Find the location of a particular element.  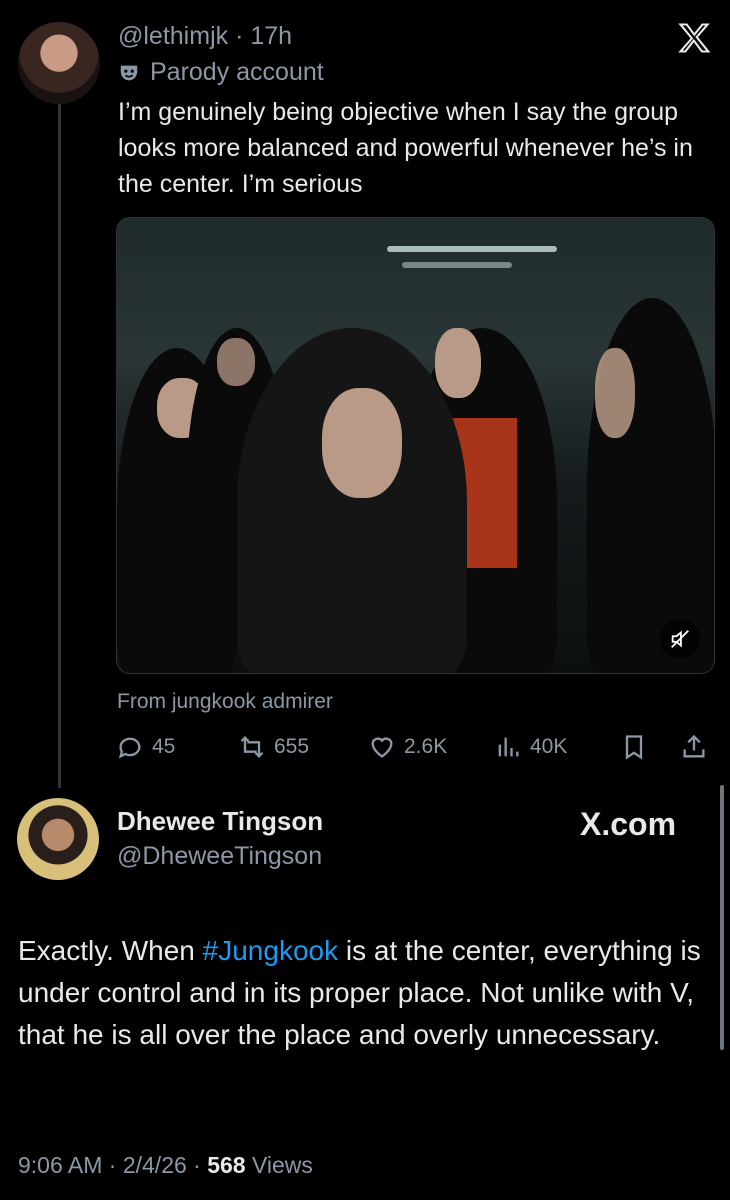

heart-icon is located at coordinates (382, 747).